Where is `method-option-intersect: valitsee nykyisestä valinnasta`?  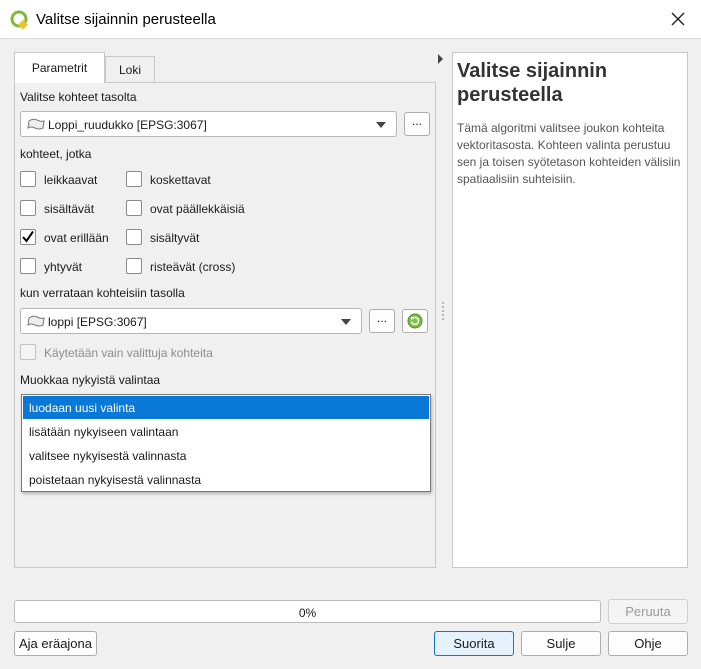 method-option-intersect: valitsee nykyisestä valinnasta is located at coordinates (226, 455).